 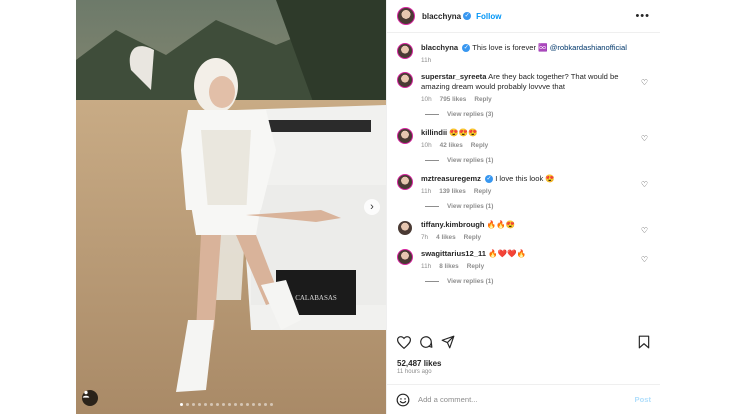 What do you see at coordinates (453, 224) in the screenshot?
I see `comment-username: tiffany.kimbrough` at bounding box center [453, 224].